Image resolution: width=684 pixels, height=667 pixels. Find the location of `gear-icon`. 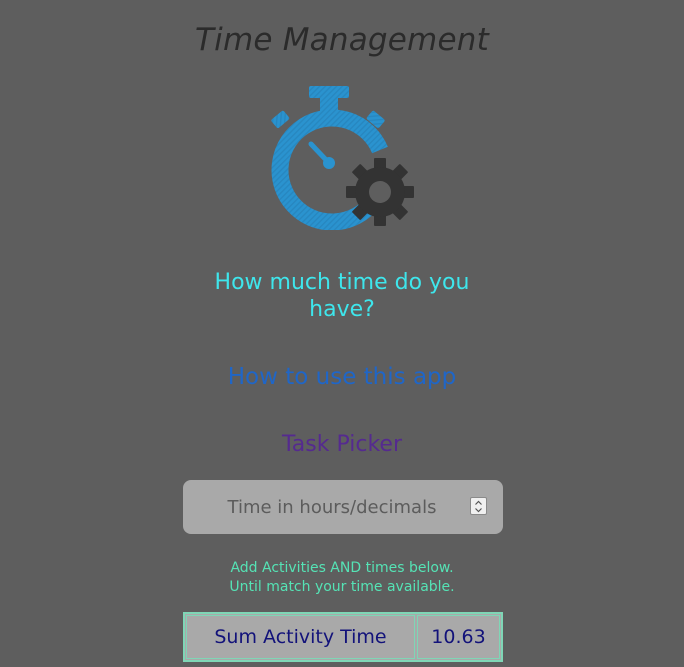

gear-icon is located at coordinates (380, 192).